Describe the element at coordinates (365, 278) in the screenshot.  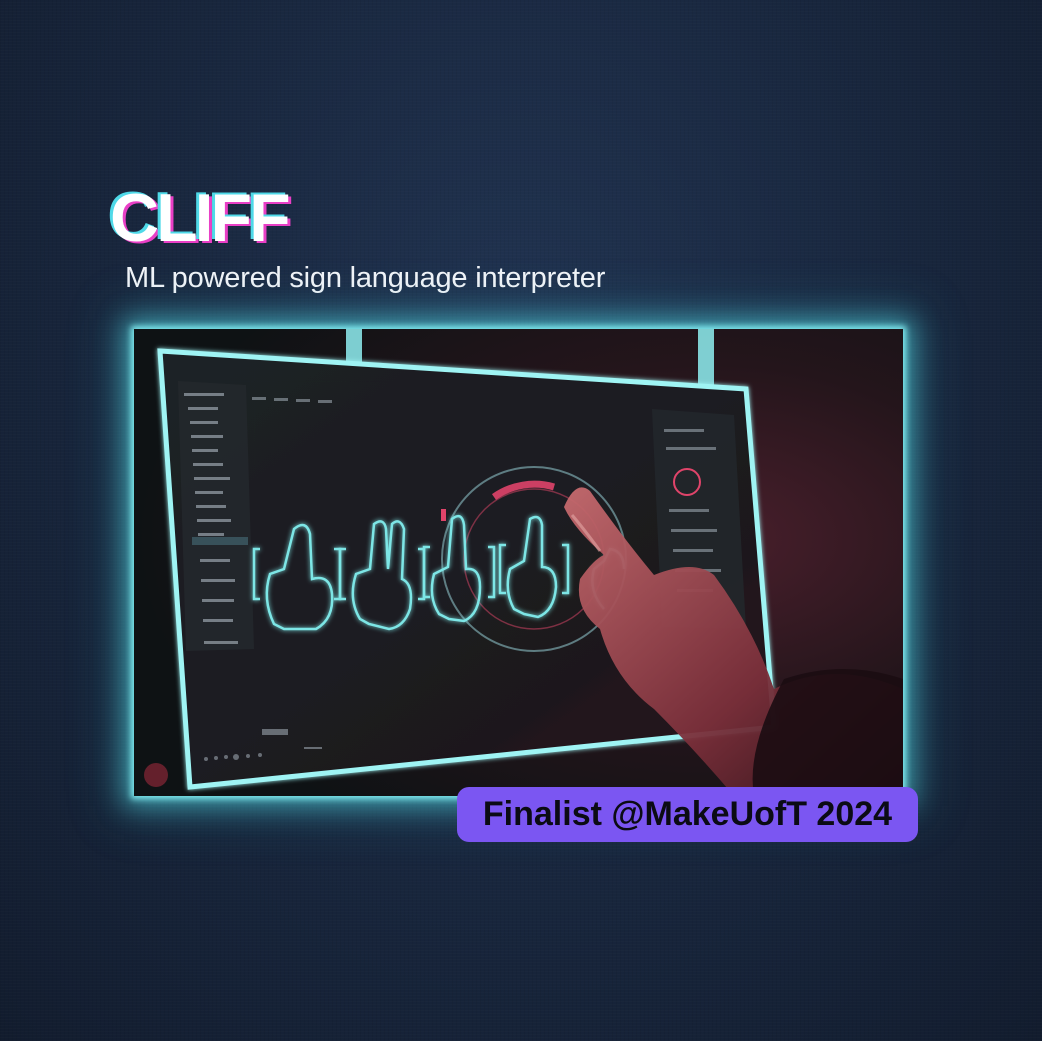
I see `project-subtitle: ML powered sign language interpreter` at that location.